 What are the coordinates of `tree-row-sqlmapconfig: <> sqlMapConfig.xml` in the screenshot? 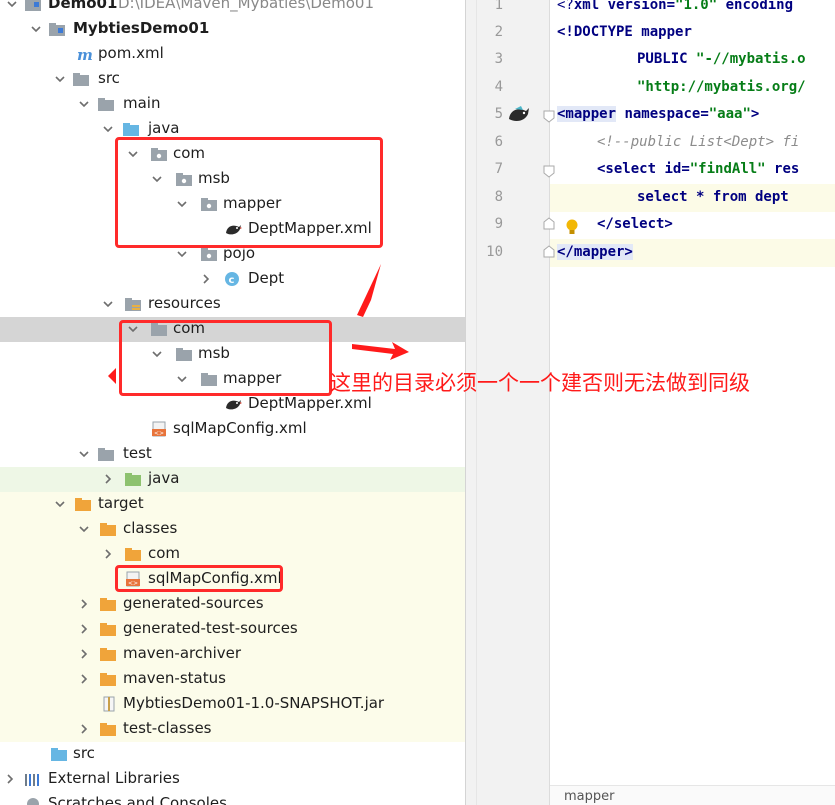 It's located at (232, 429).